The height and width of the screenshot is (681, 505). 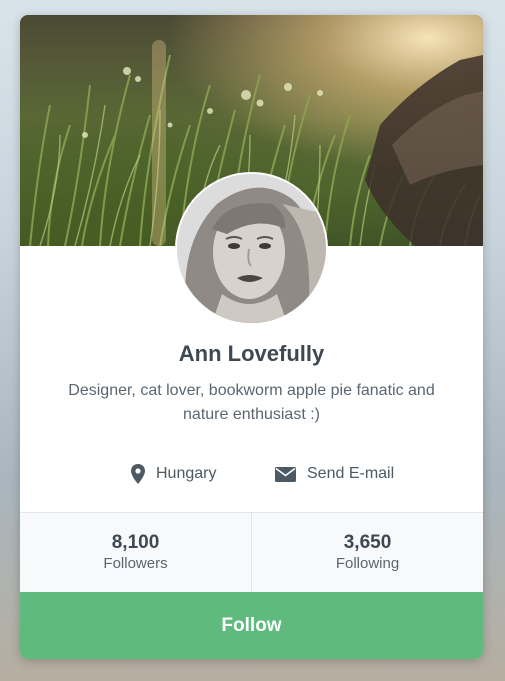 What do you see at coordinates (186, 473) in the screenshot?
I see `location-label: Hungary` at bounding box center [186, 473].